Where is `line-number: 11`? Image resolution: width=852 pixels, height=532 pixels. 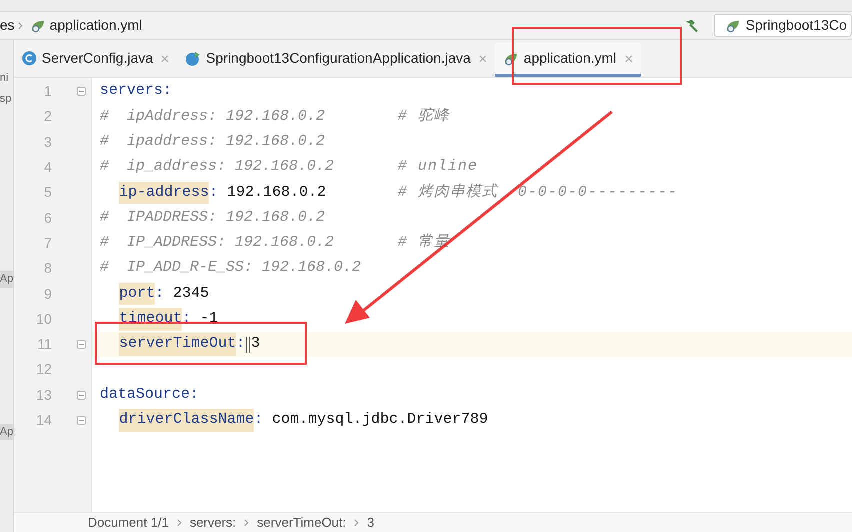
line-number: 11 is located at coordinates (44, 344).